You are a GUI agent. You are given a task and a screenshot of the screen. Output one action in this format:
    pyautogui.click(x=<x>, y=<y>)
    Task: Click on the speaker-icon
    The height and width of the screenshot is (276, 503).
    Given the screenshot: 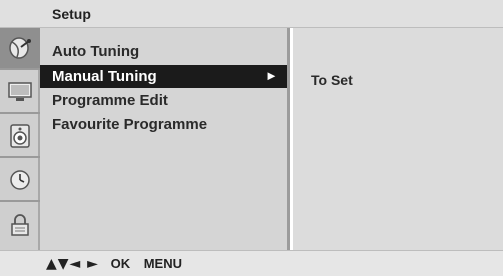 What is the action you would take?
    pyautogui.click(x=20, y=136)
    